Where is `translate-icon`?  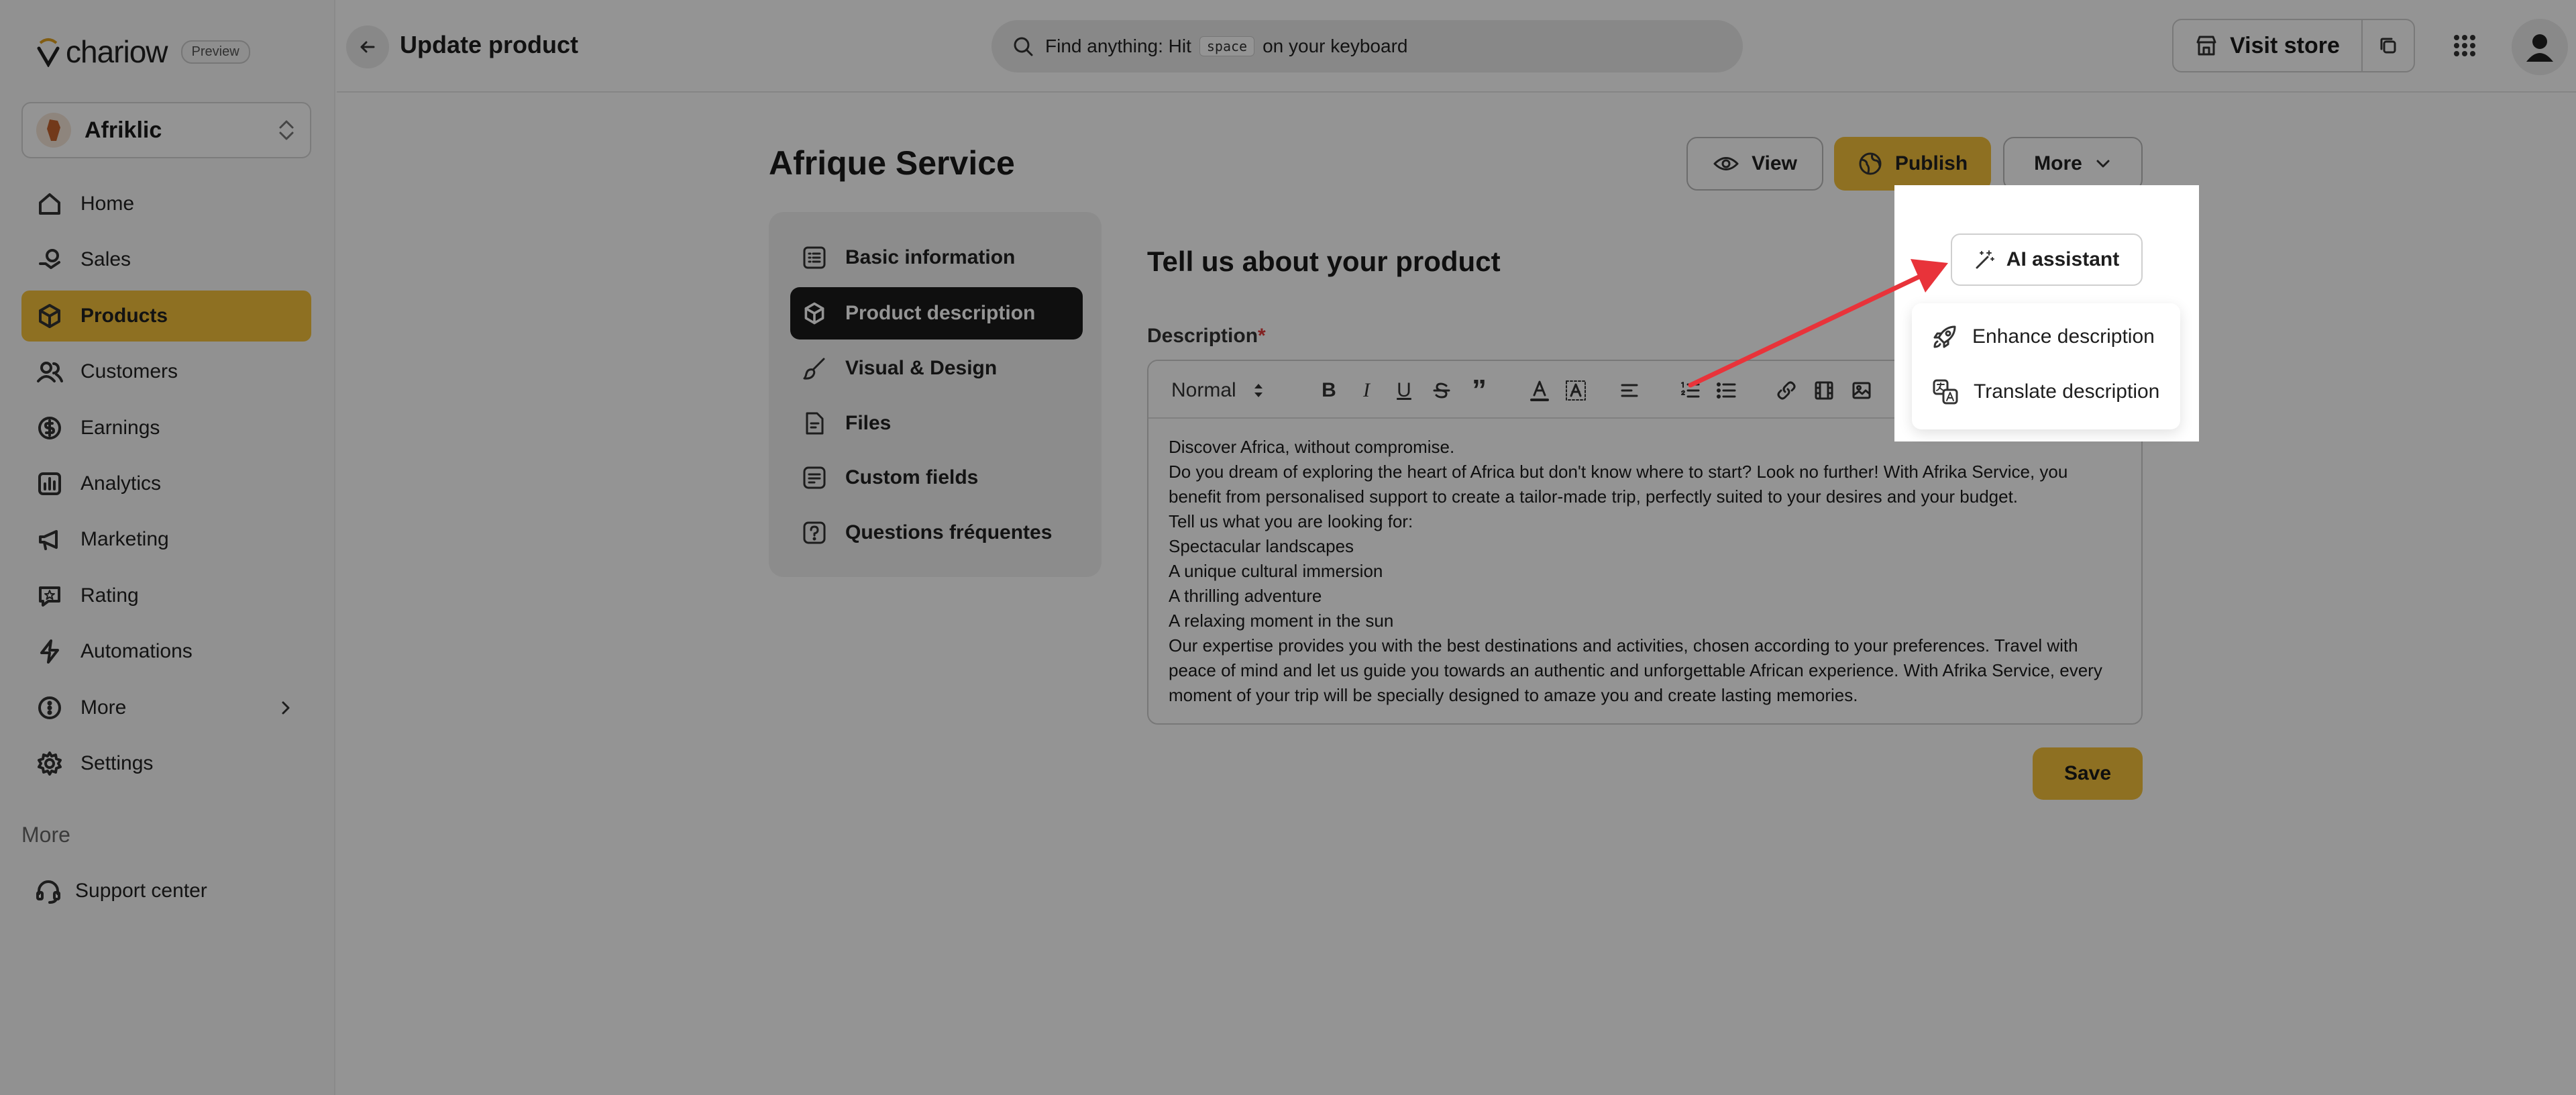 translate-icon is located at coordinates (1945, 391).